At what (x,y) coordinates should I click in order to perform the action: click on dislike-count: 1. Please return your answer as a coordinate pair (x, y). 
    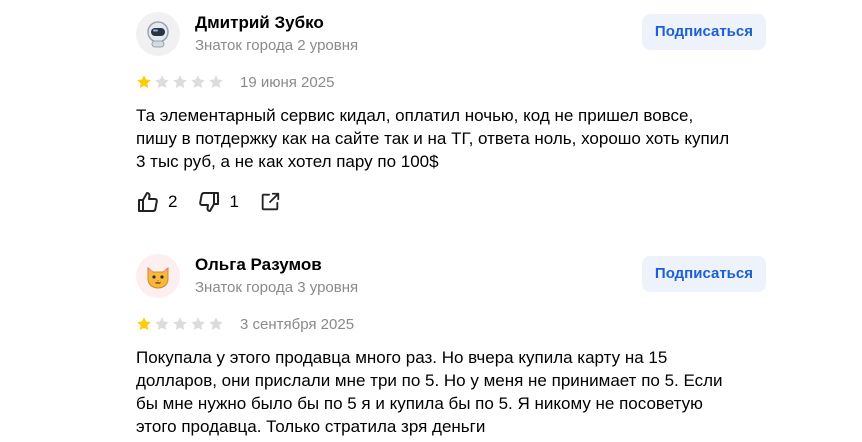
    Looking at the image, I should click on (234, 201).